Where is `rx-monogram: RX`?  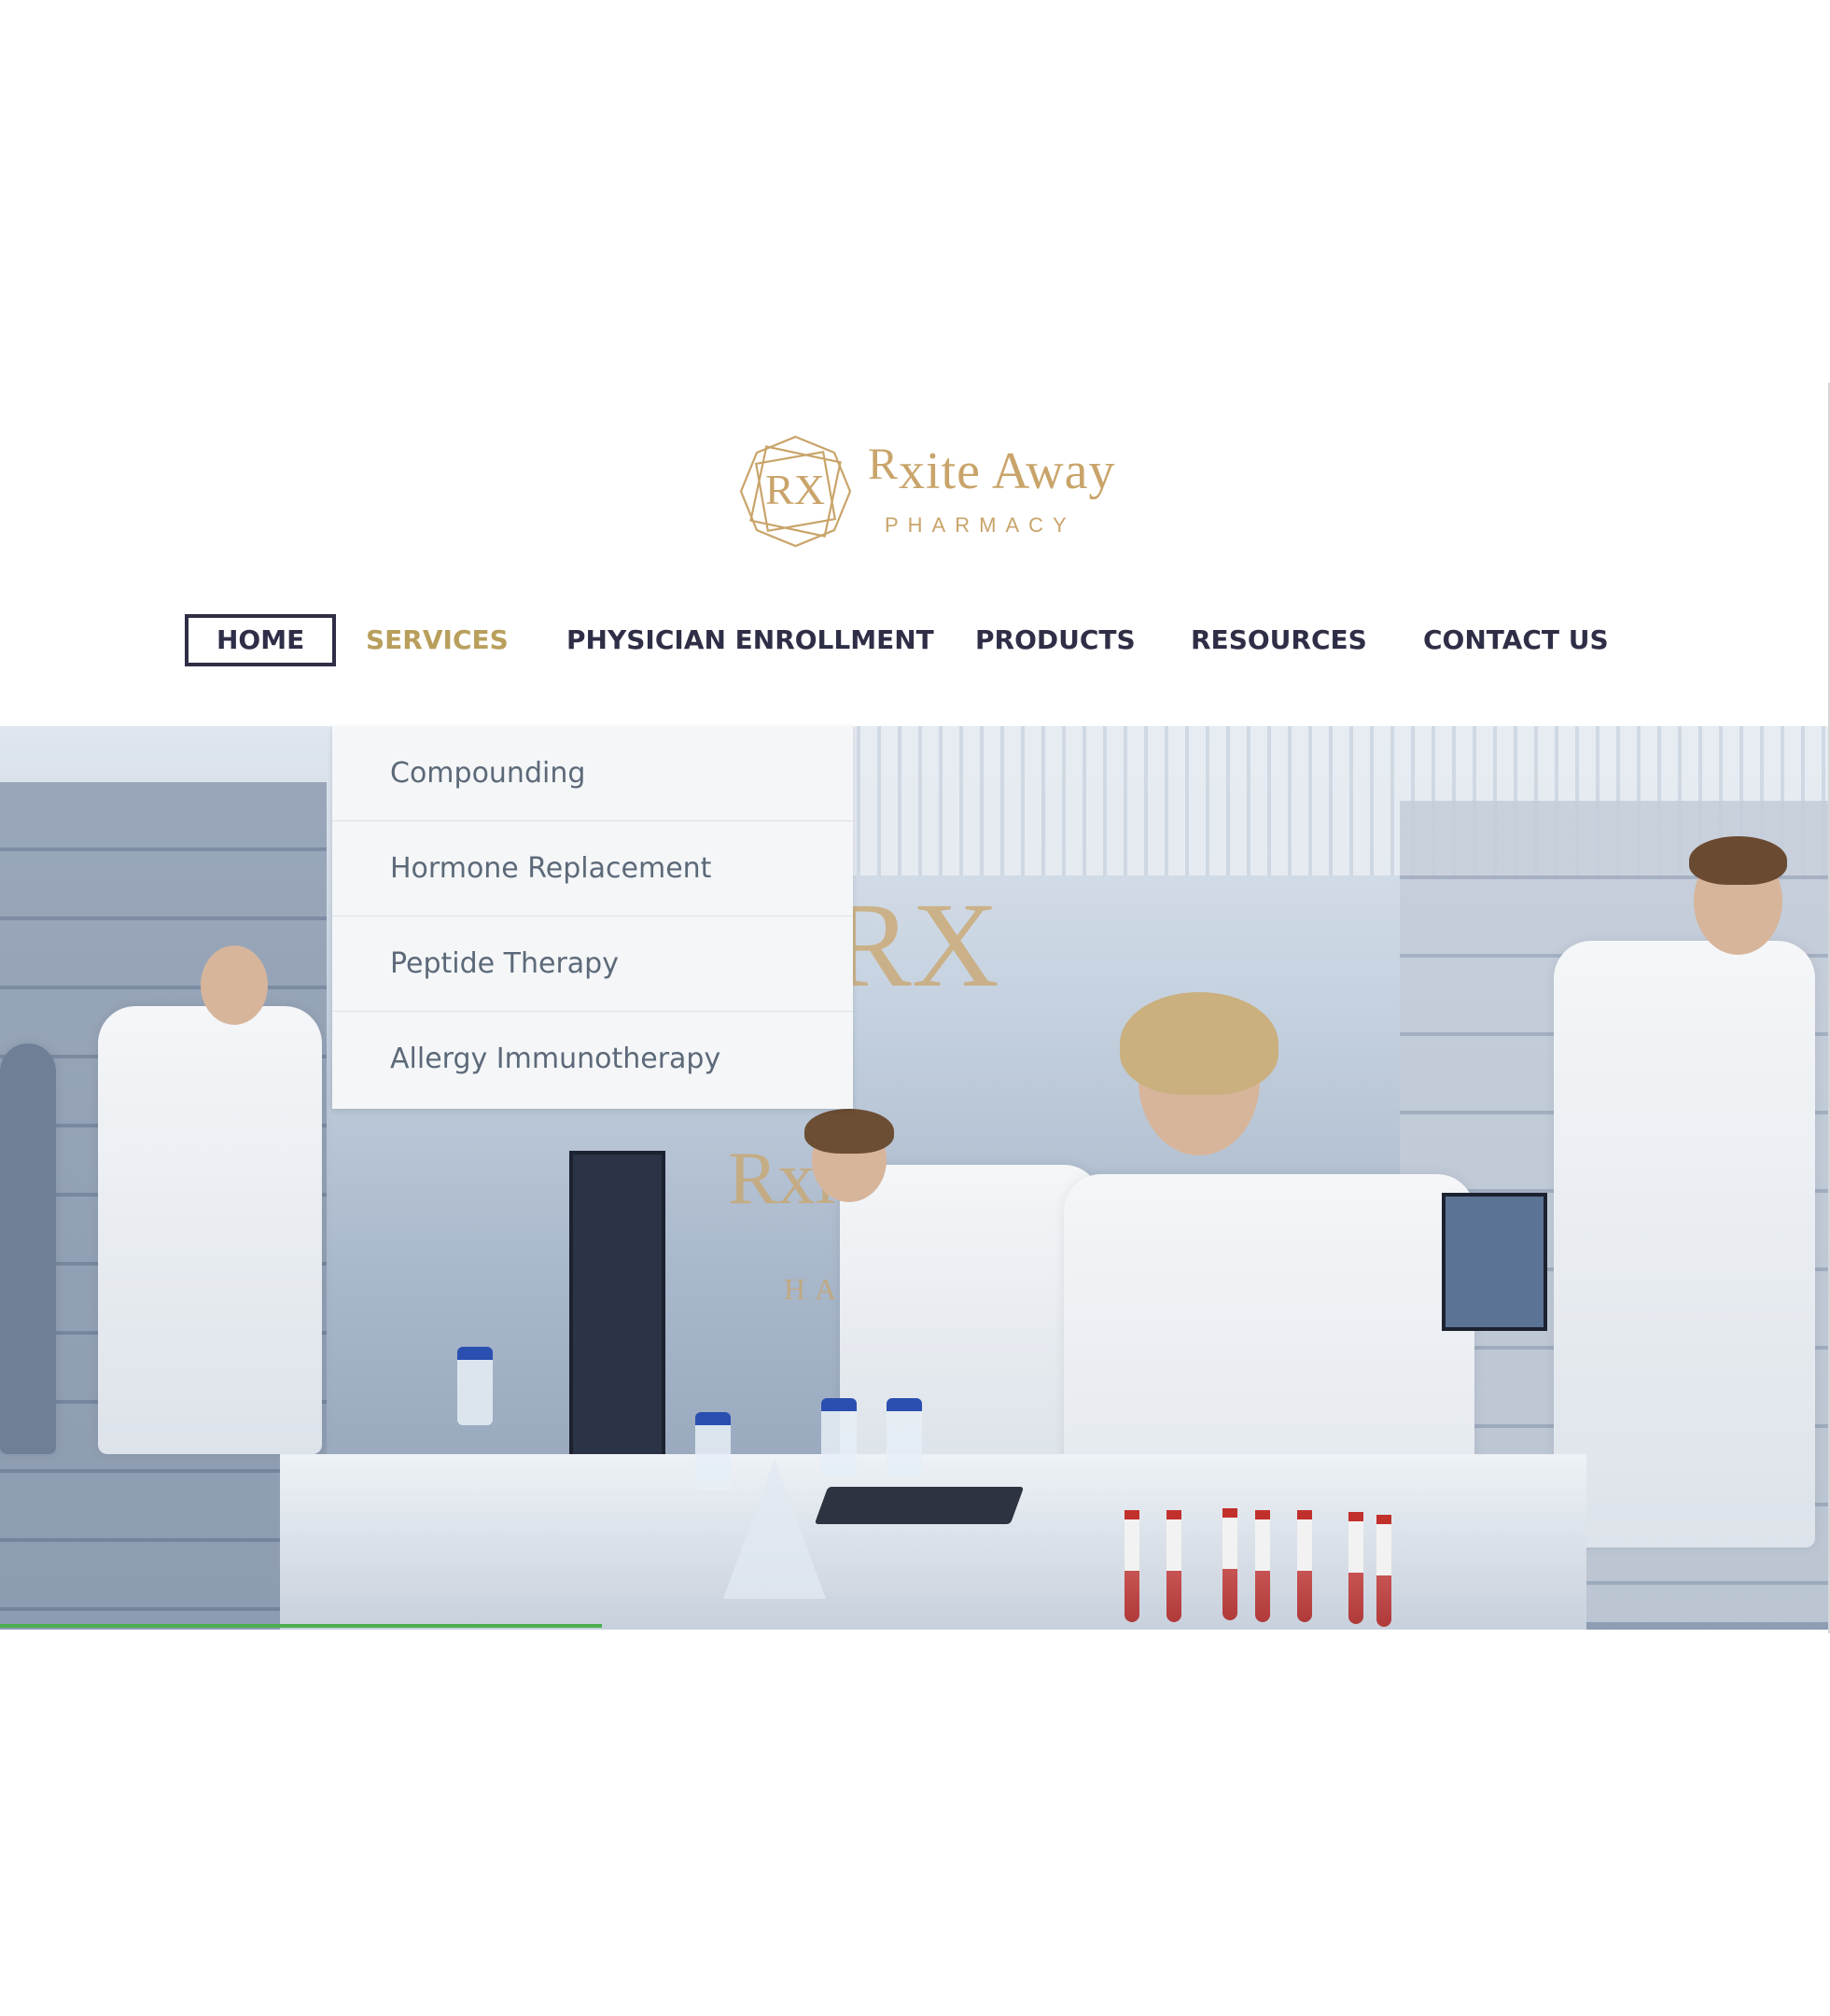 rx-monogram: RX is located at coordinates (795, 489).